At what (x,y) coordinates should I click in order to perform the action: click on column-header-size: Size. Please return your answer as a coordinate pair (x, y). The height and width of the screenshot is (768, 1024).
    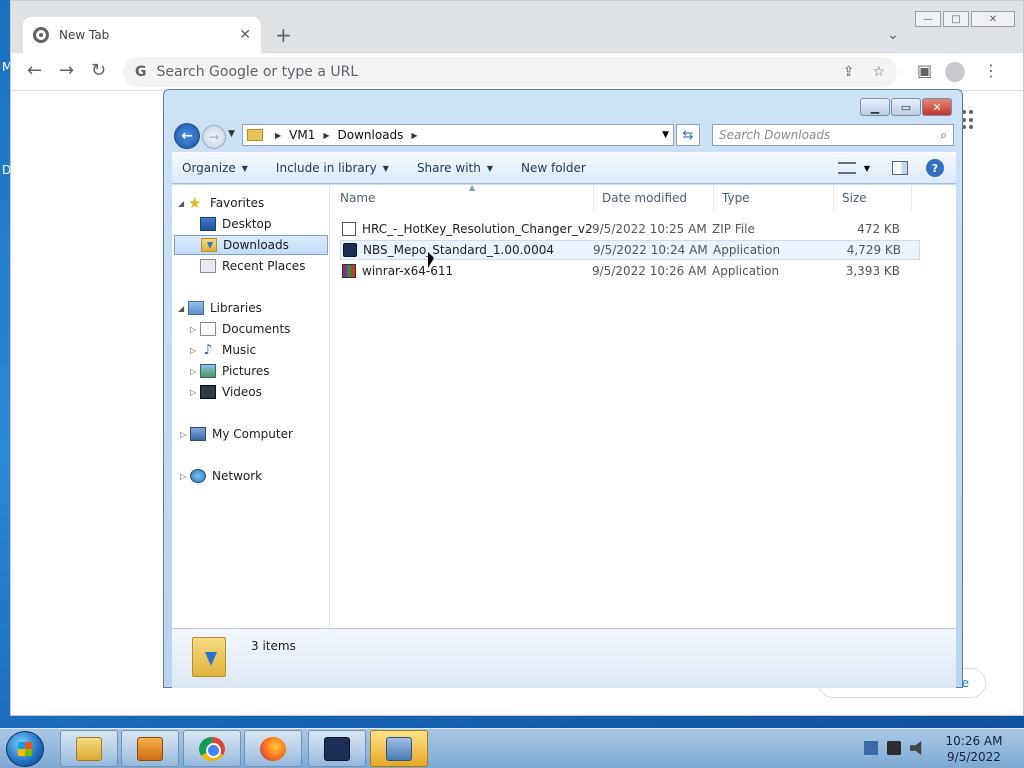
    Looking at the image, I should click on (873, 198).